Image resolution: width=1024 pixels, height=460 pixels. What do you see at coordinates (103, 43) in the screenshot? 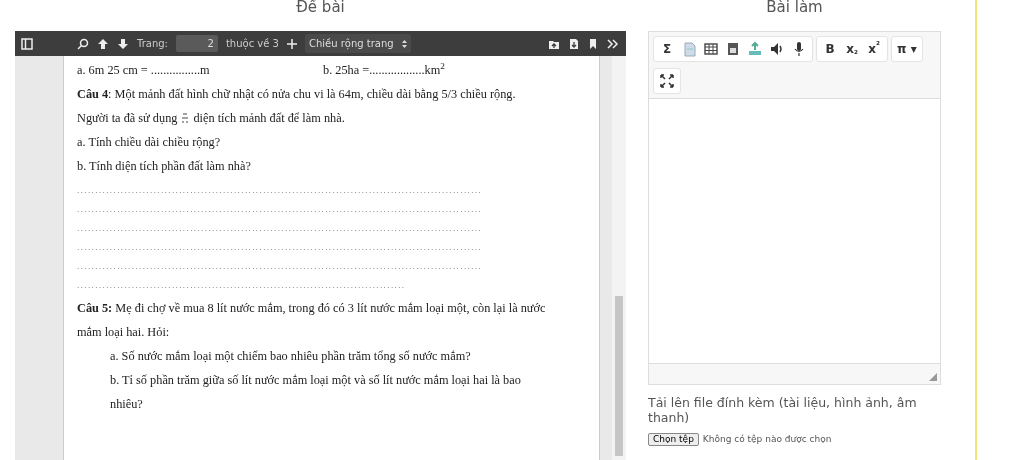
I see `up-arrow-icon` at bounding box center [103, 43].